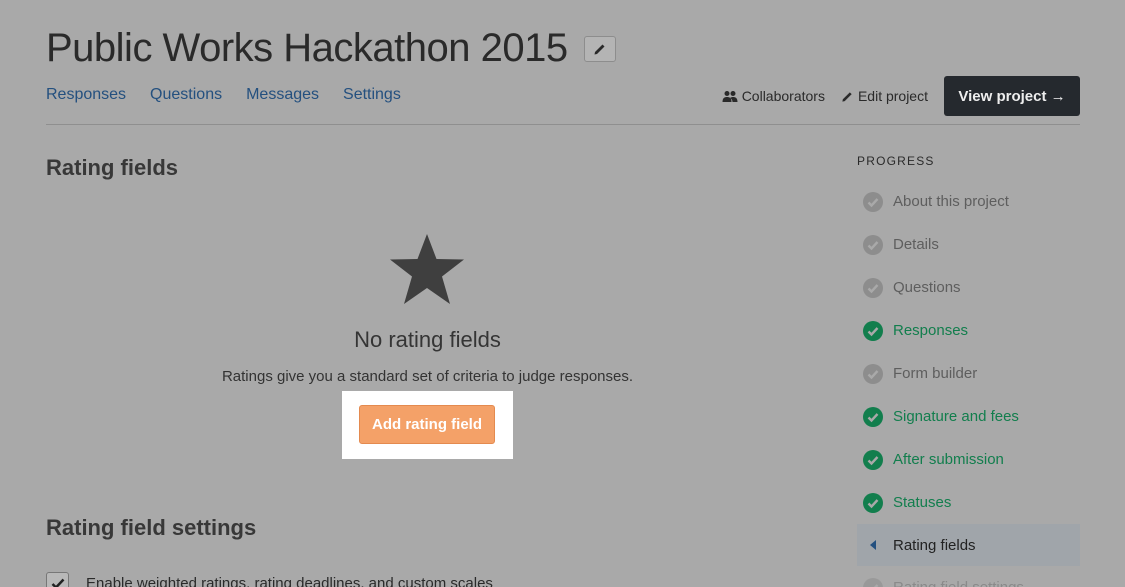 The image size is (1125, 587). I want to click on header-divider, so click(563, 124).